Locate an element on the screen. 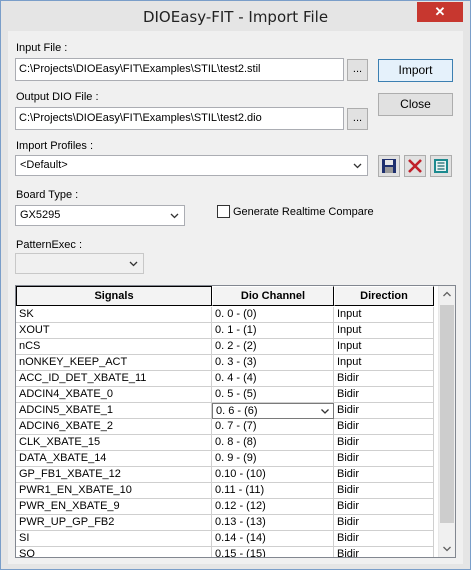 The width and height of the screenshot is (471, 570). pattern-exec-select is located at coordinates (79, 263).